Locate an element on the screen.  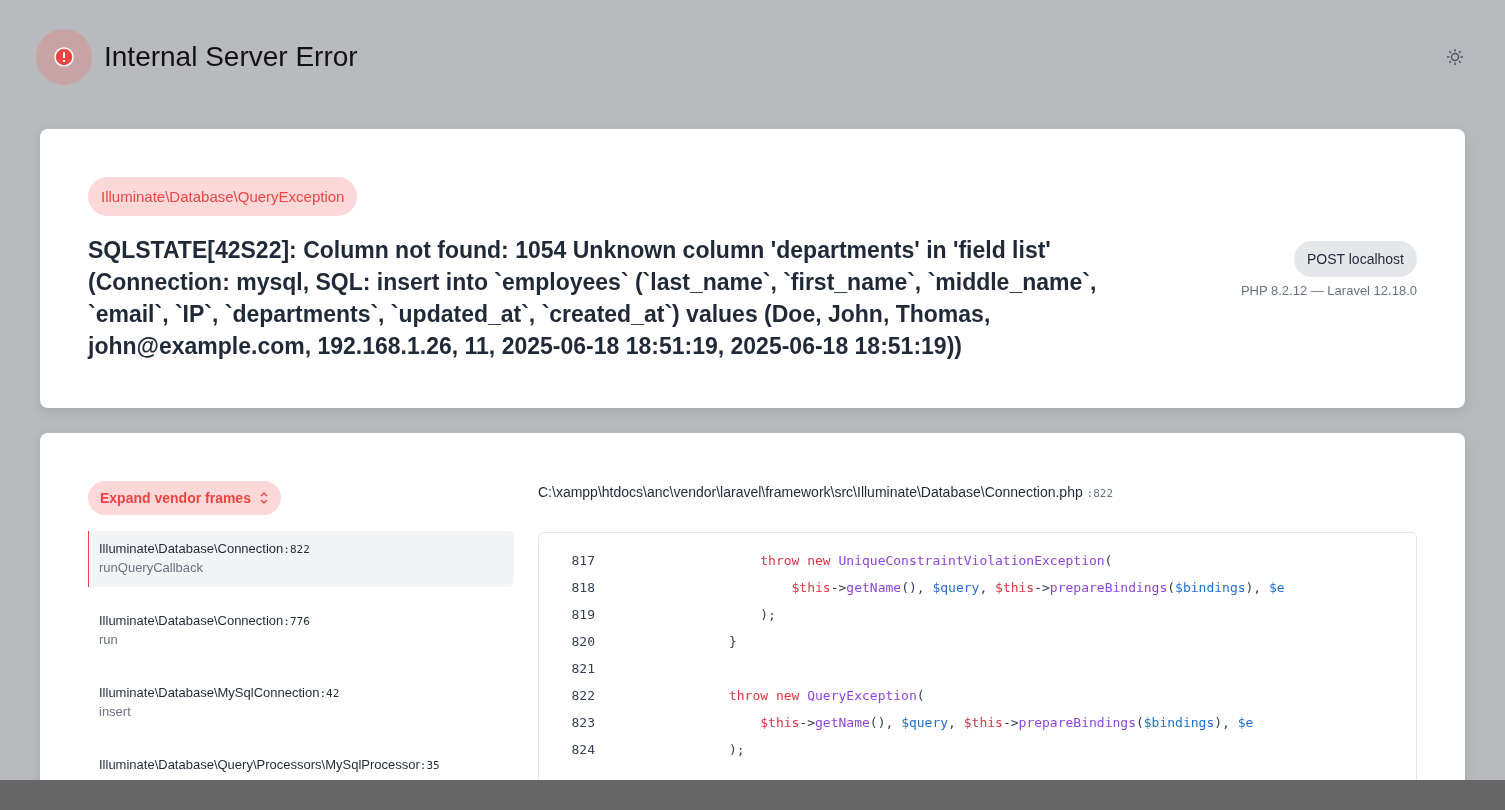
code-line: } is located at coordinates (732, 641).